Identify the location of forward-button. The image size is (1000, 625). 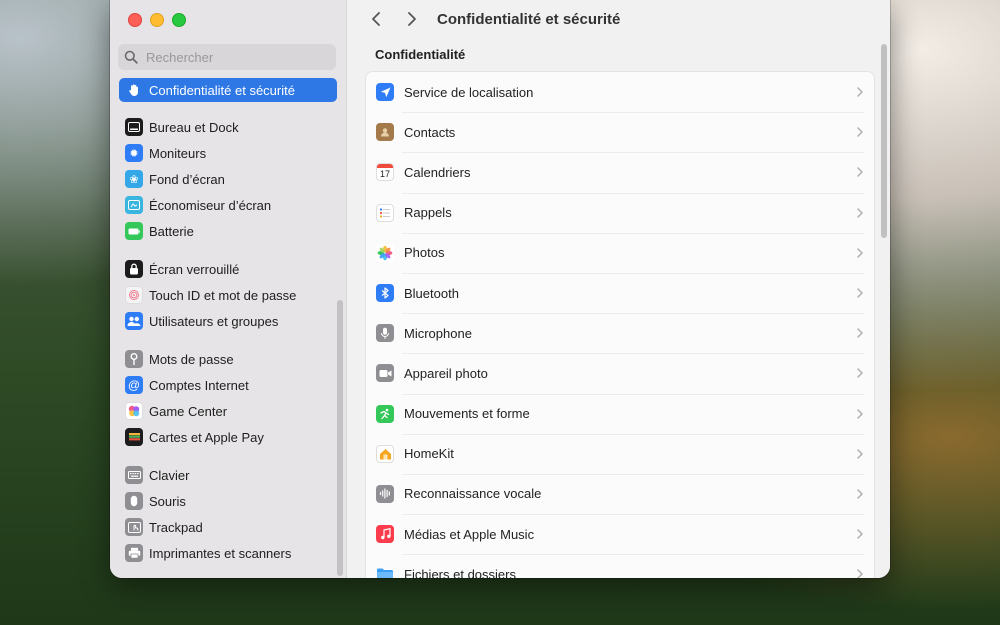
(412, 19).